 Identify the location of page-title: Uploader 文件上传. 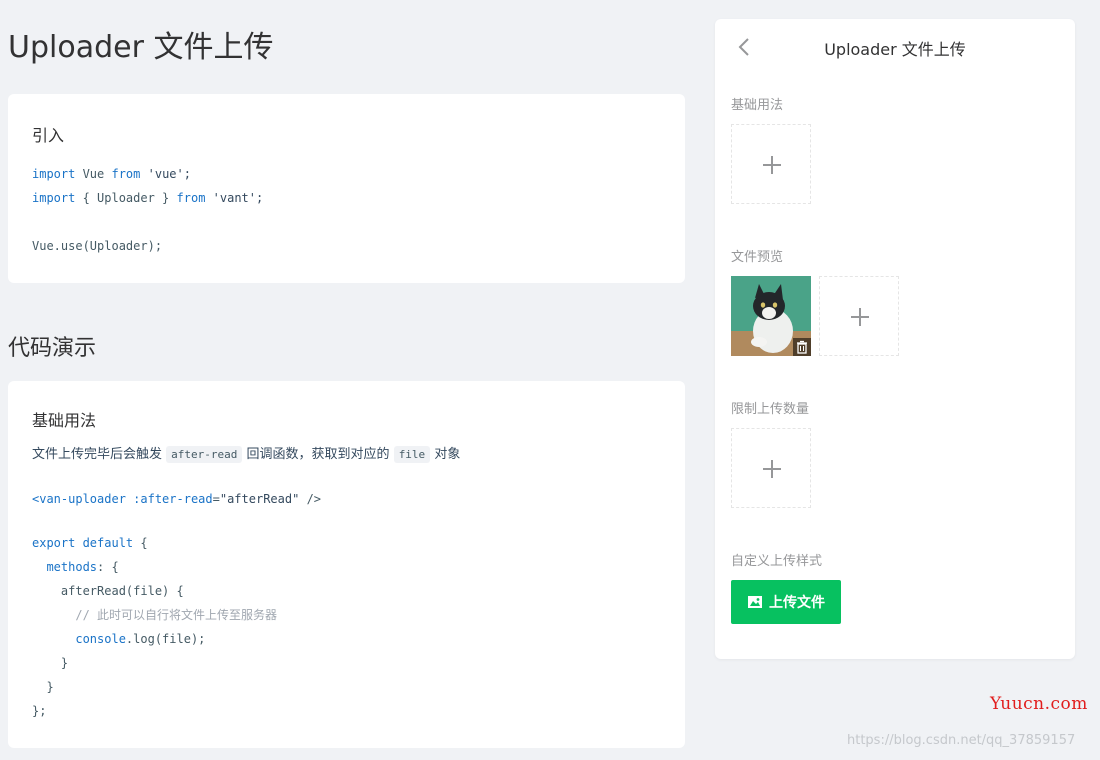
(141, 47).